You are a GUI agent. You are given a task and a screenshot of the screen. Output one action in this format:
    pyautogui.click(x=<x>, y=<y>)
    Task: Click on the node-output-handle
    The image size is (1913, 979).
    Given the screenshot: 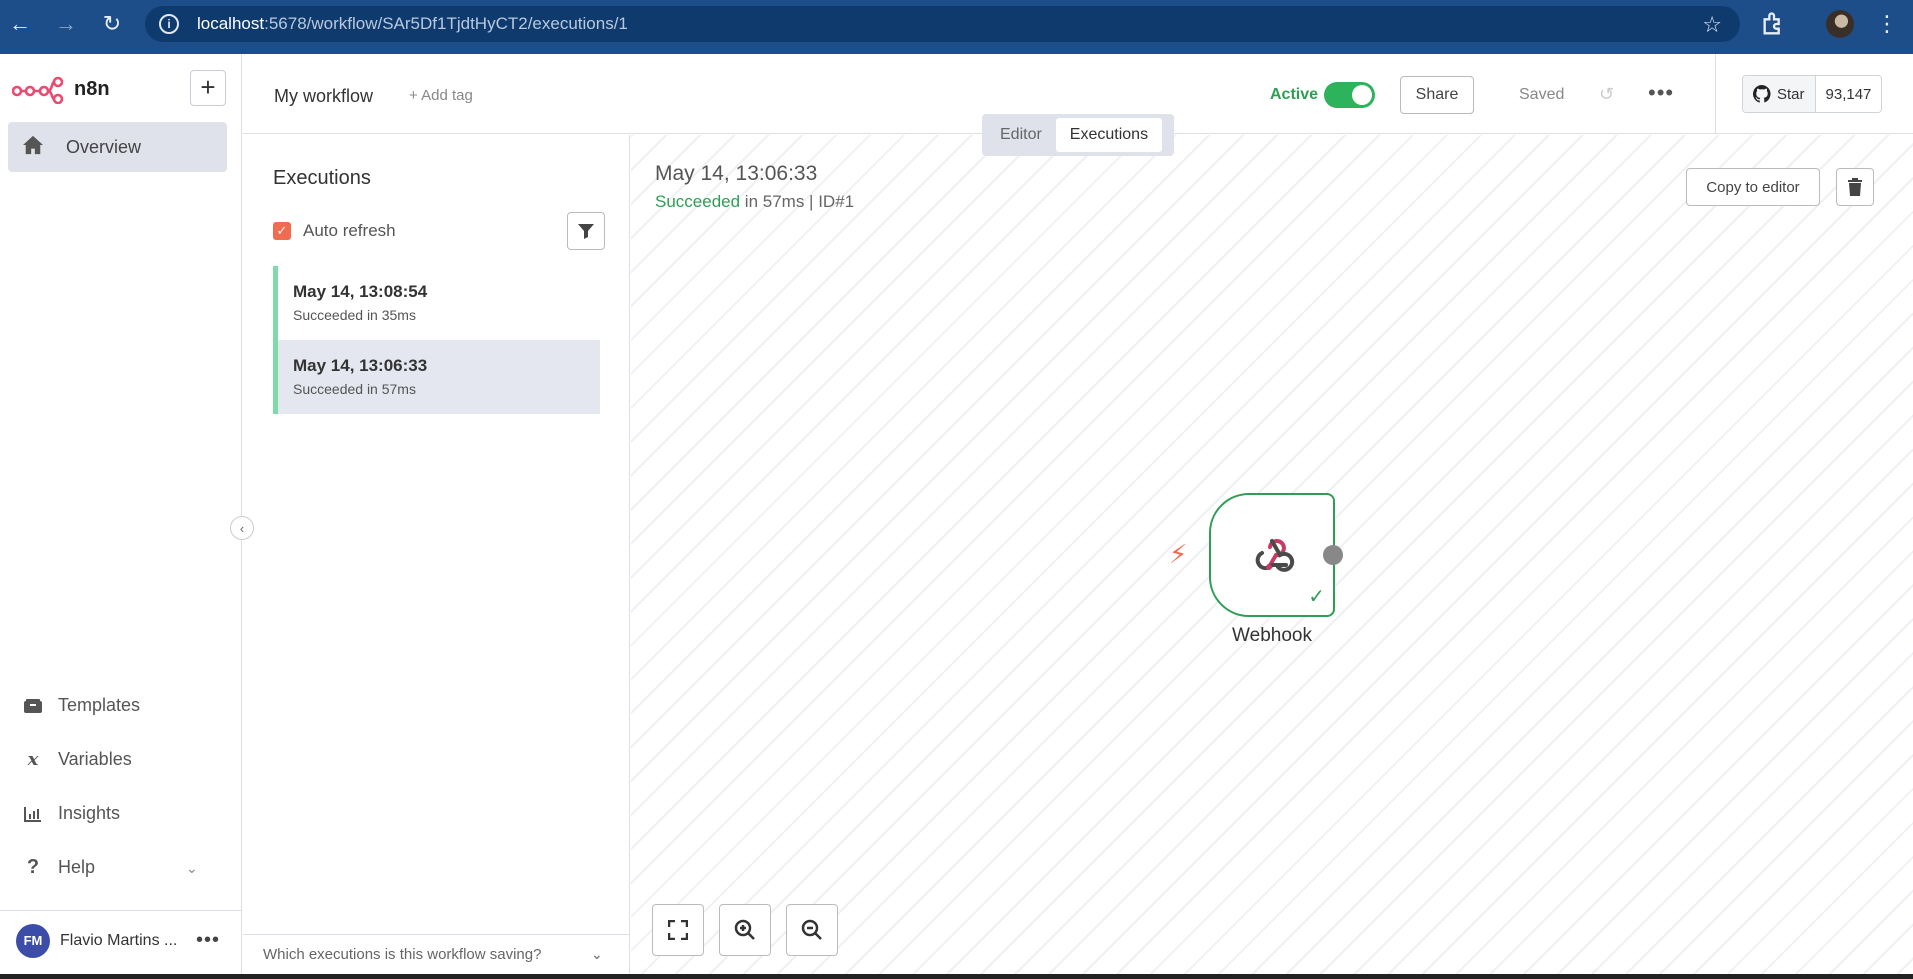 What is the action you would take?
    pyautogui.click(x=1333, y=555)
    